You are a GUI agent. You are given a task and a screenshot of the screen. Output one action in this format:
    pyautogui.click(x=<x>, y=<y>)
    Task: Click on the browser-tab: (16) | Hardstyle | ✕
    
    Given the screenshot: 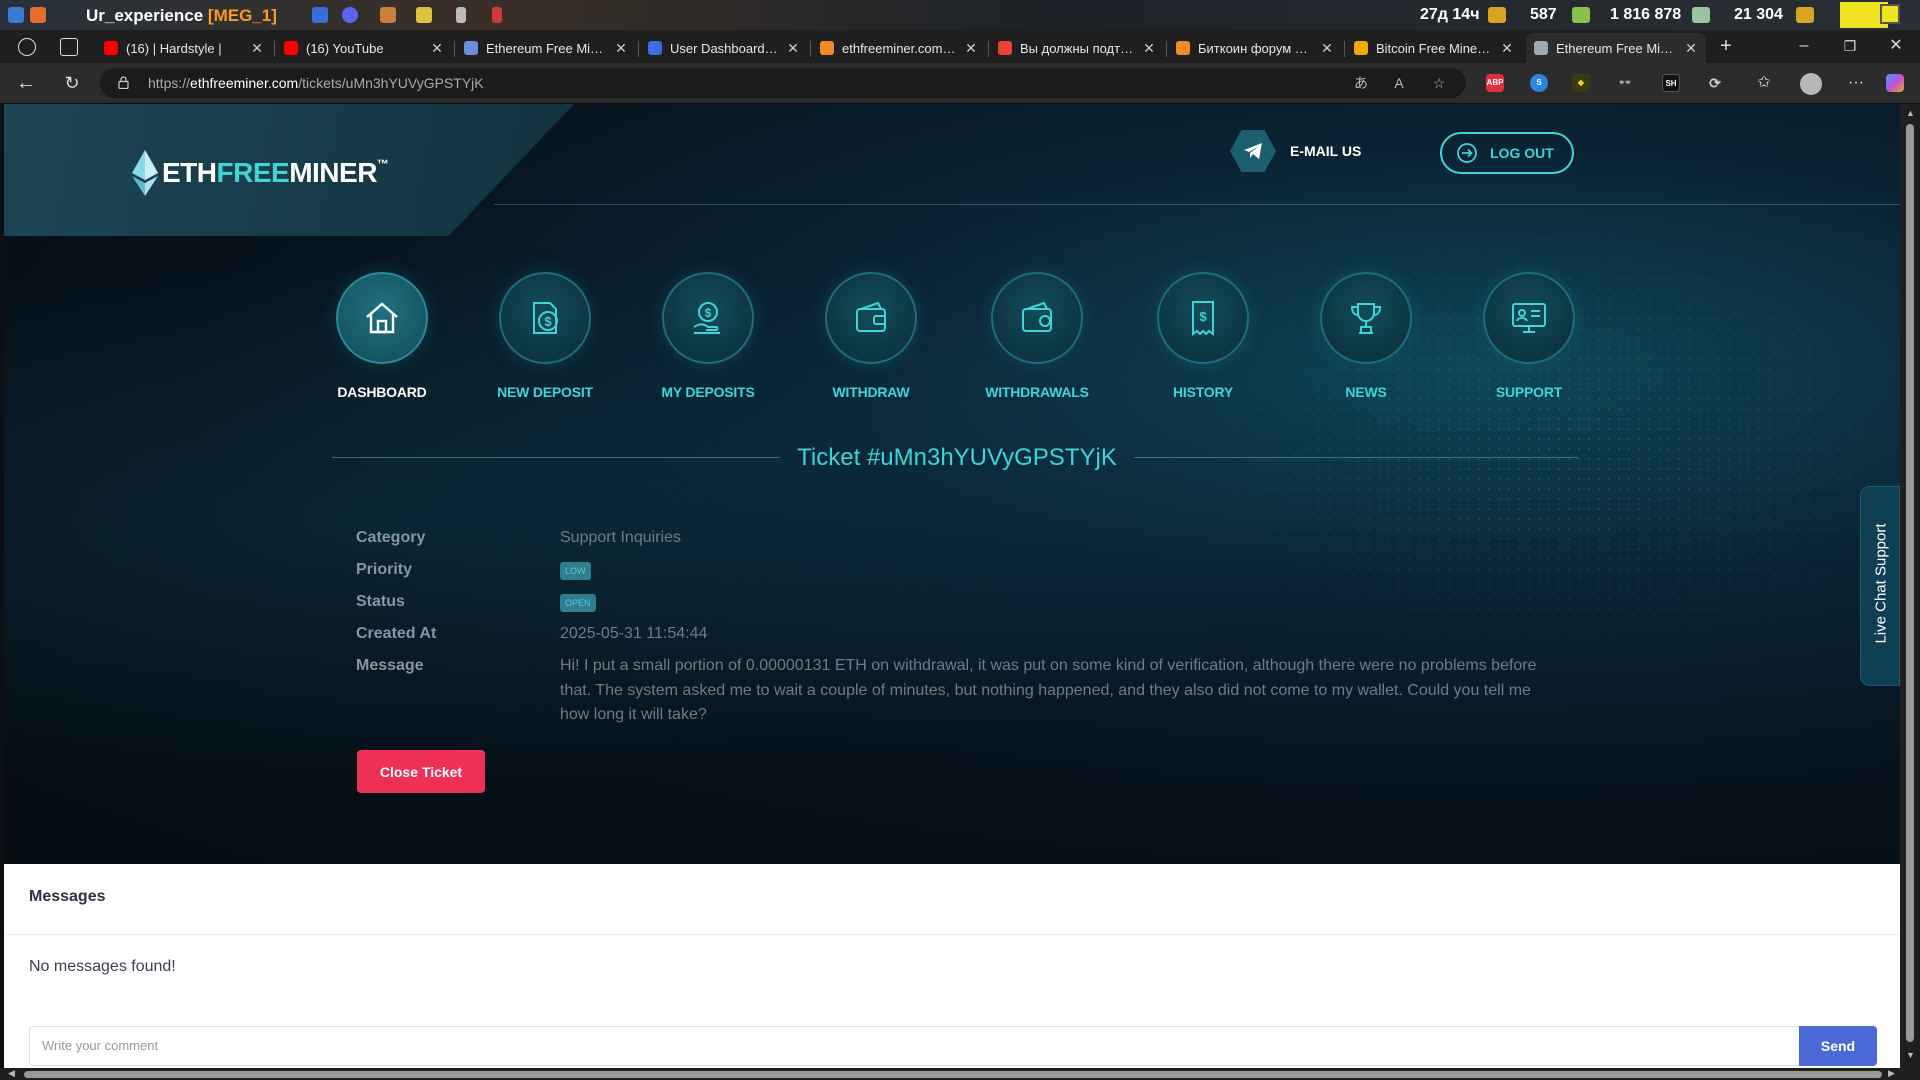 What is the action you would take?
    pyautogui.click(x=184, y=48)
    